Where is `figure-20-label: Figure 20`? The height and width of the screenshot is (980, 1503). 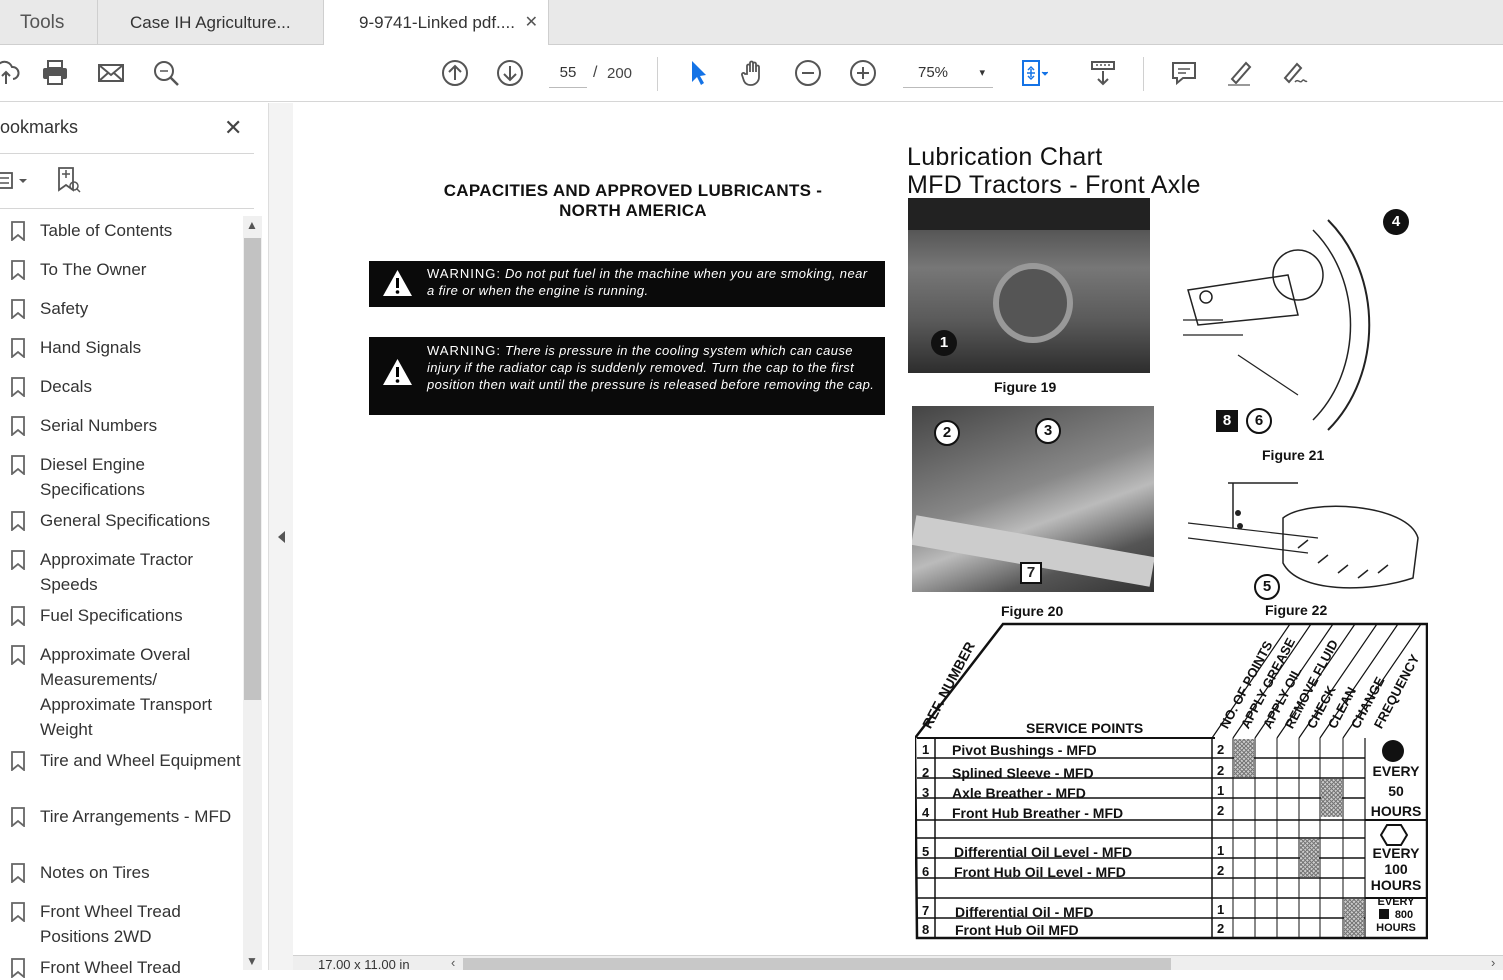
figure-20-label: Figure 20 is located at coordinates (1032, 611).